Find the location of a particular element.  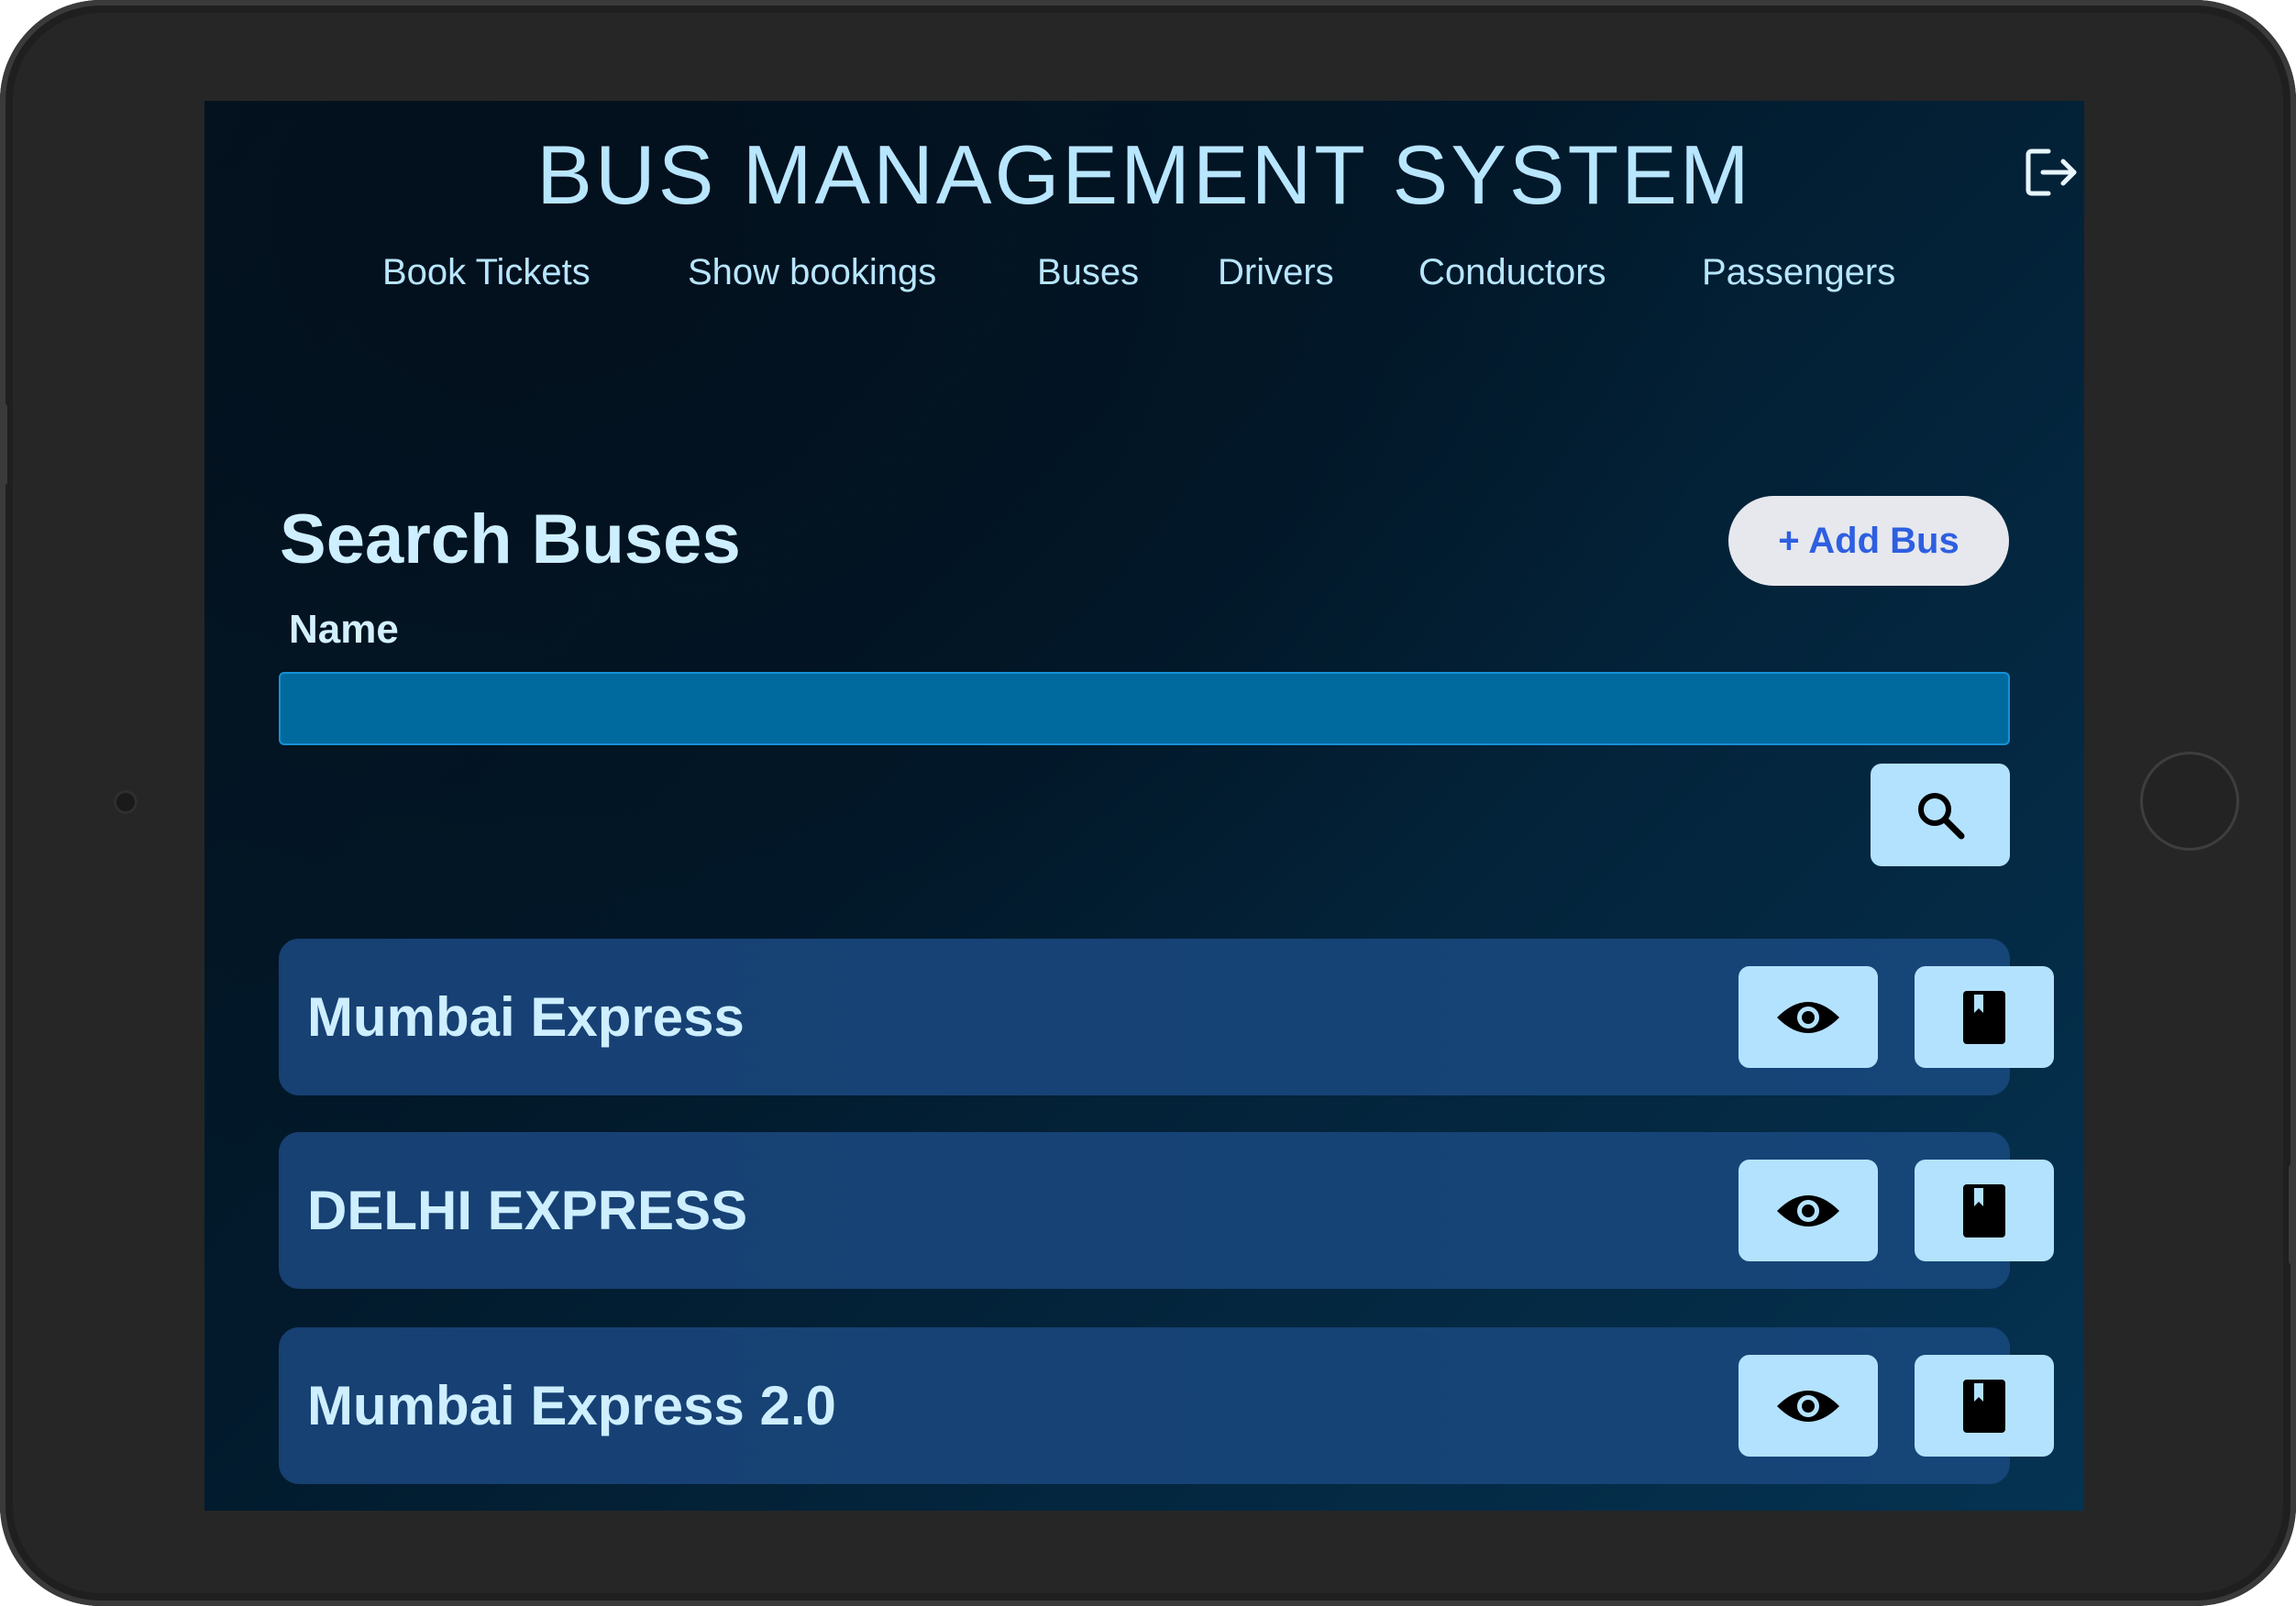

name-search-input is located at coordinates (1144, 708).